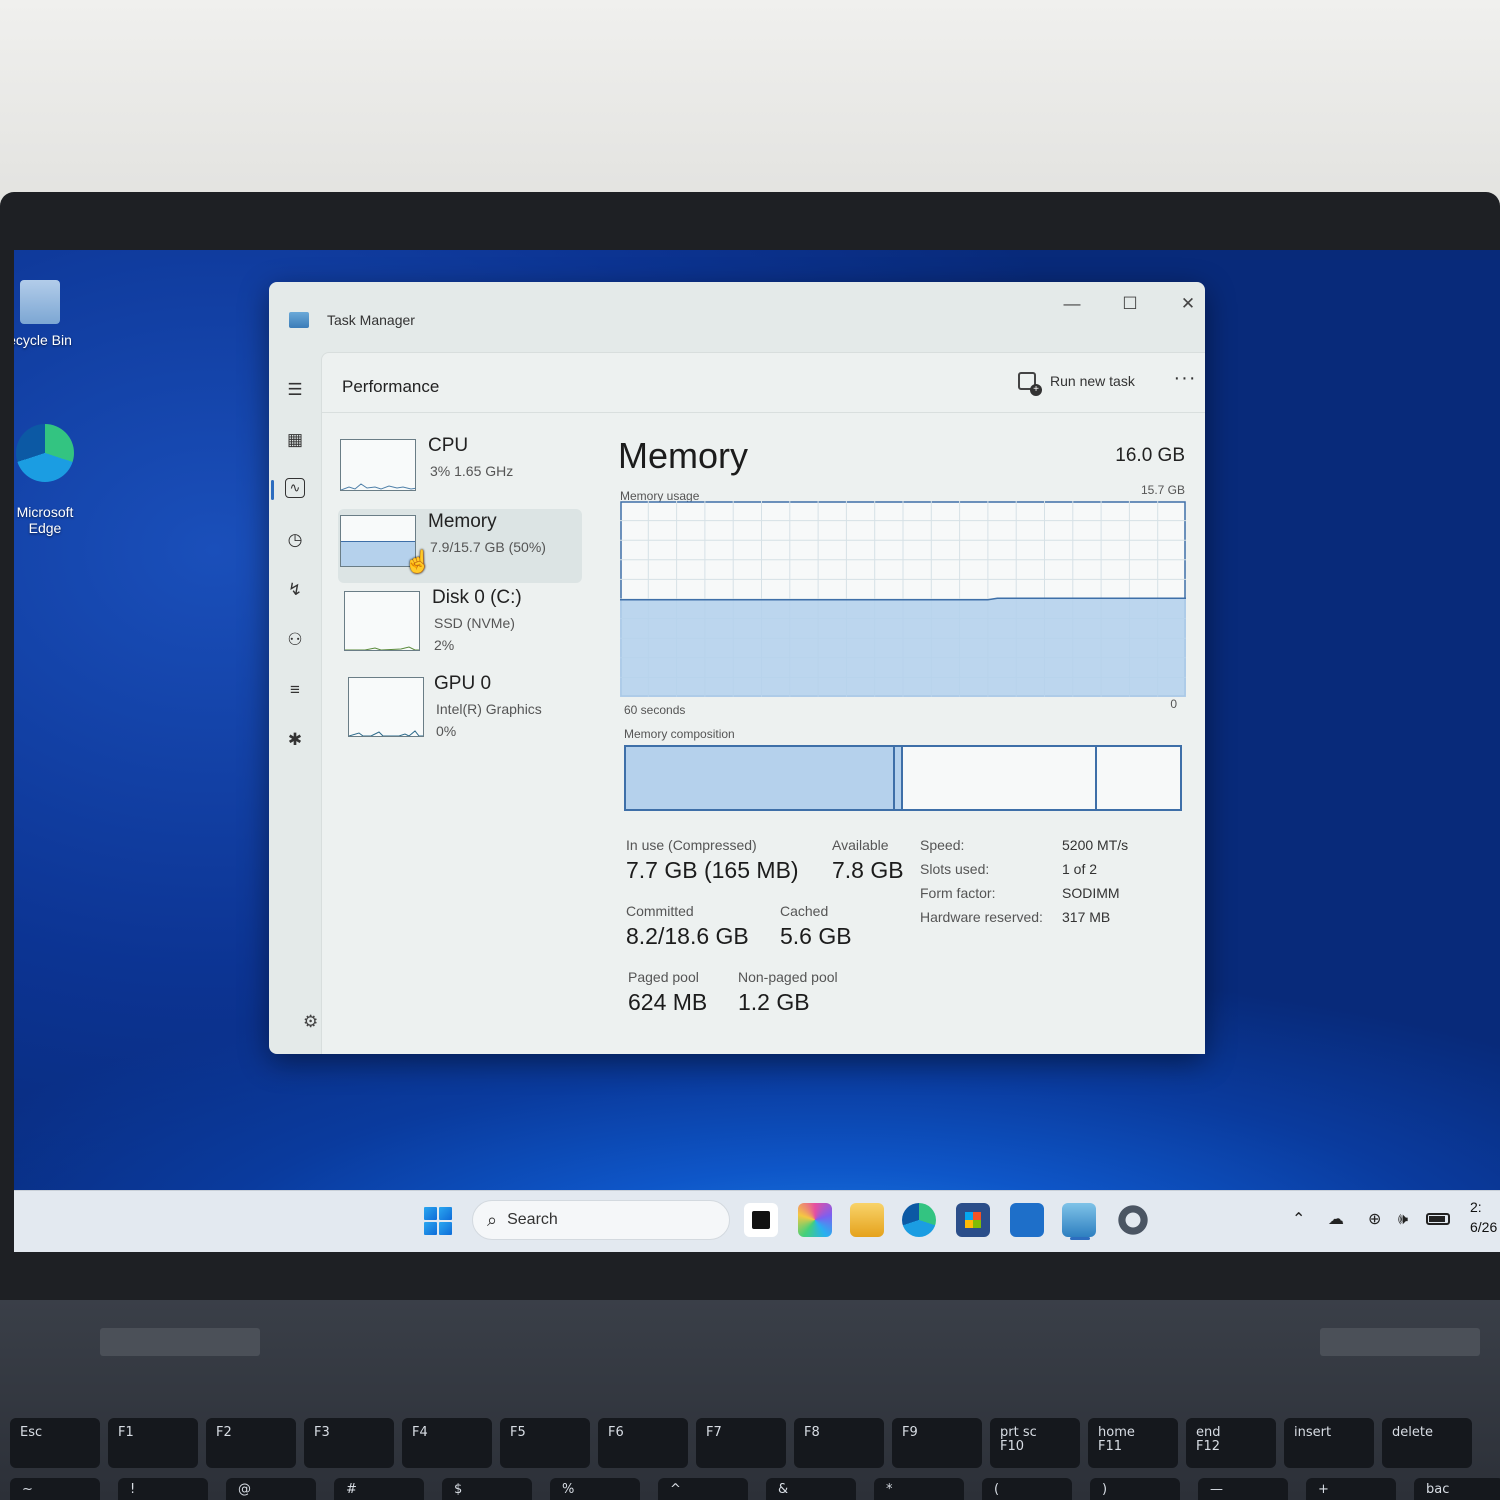 Image resolution: width=1500 pixels, height=1500 pixels. Describe the element at coordinates (867, 1220) in the screenshot. I see `file-explorer-icon` at that location.